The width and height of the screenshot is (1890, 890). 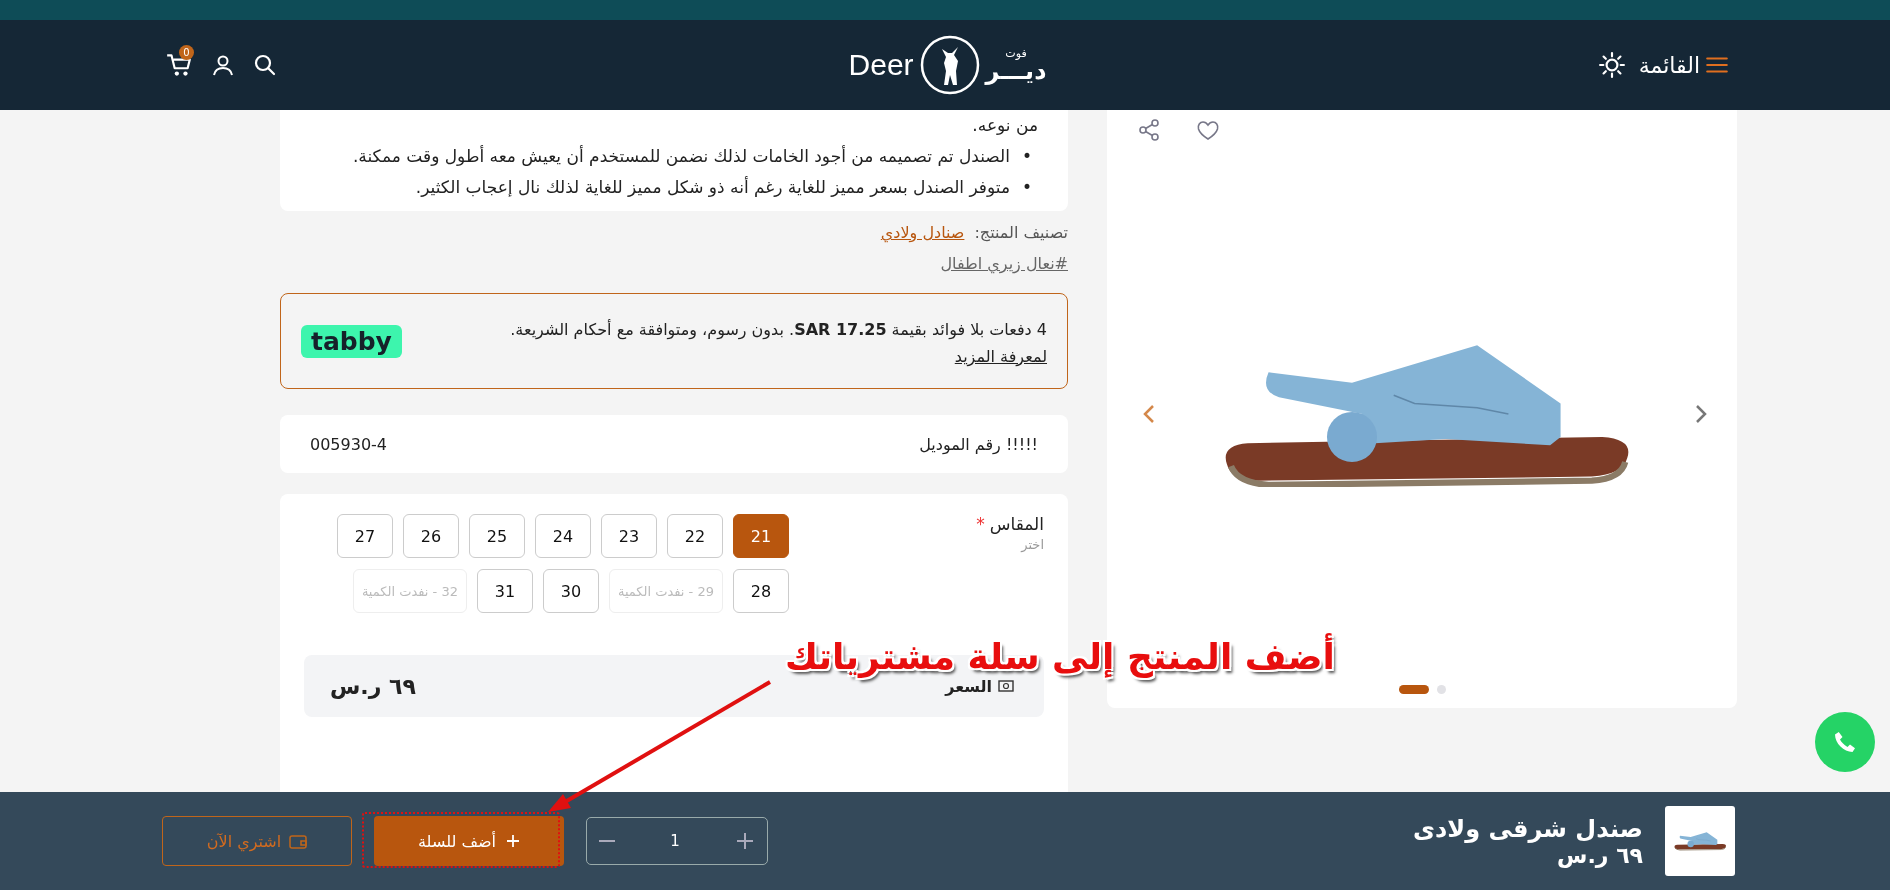 I want to click on bullet-text: متوفر الصندل بسعر مميز للغاية رغم أنه ذو شكل مميز للغاية لذلك نال إعجاب الكثير., so click(x=712, y=187).